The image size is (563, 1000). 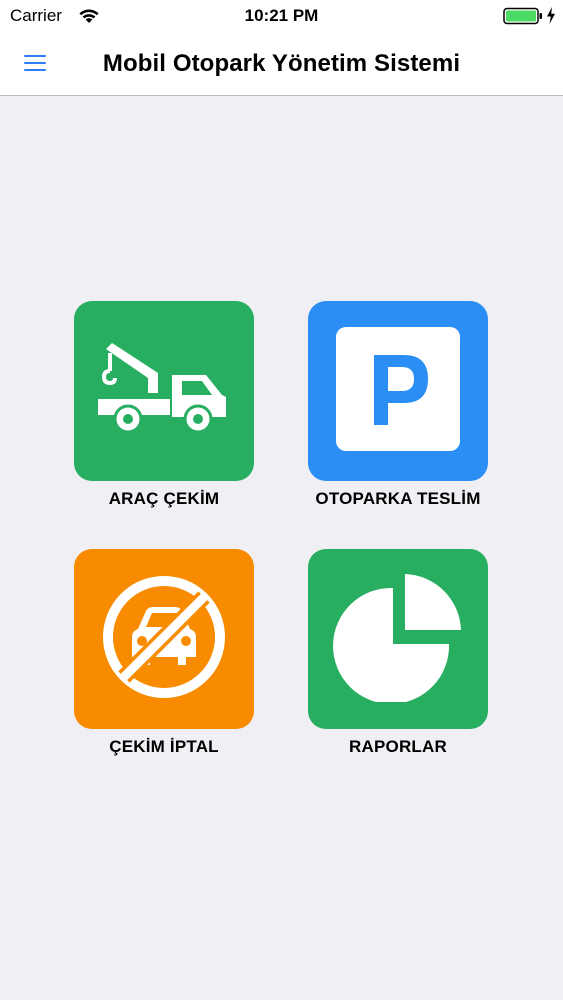 I want to click on status-bar: Carrier 10:21 PM, so click(x=281, y=17).